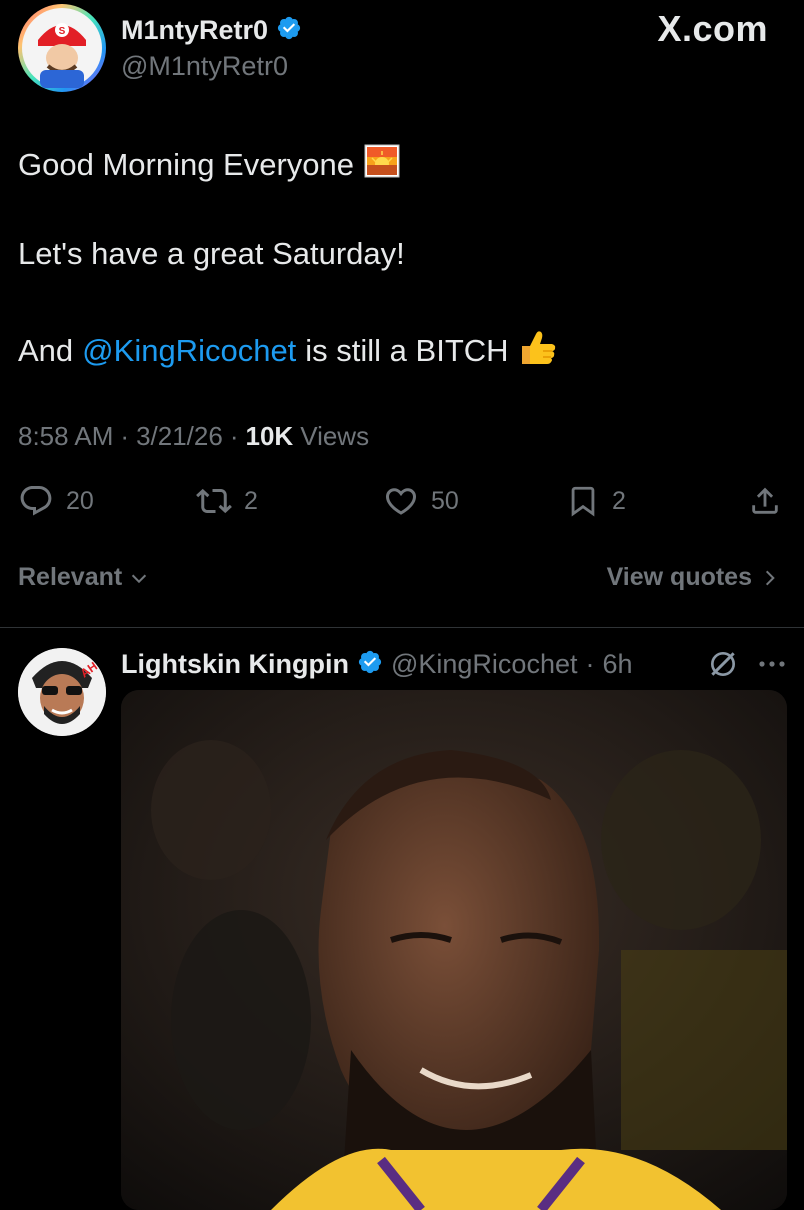 The width and height of the screenshot is (804, 1210). What do you see at coordinates (65, 436) in the screenshot?
I see `tweet-time: 8:58 AM` at bounding box center [65, 436].